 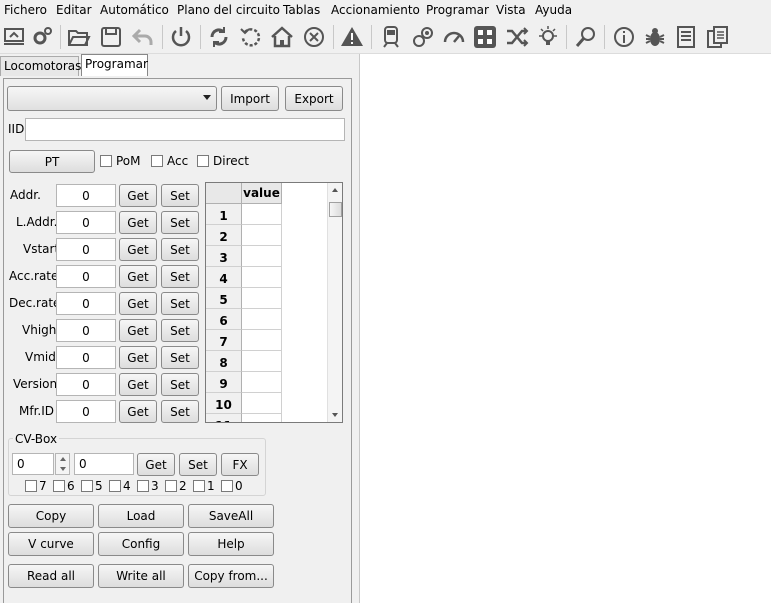 What do you see at coordinates (143, 37) in the screenshot?
I see `undo-icon` at bounding box center [143, 37].